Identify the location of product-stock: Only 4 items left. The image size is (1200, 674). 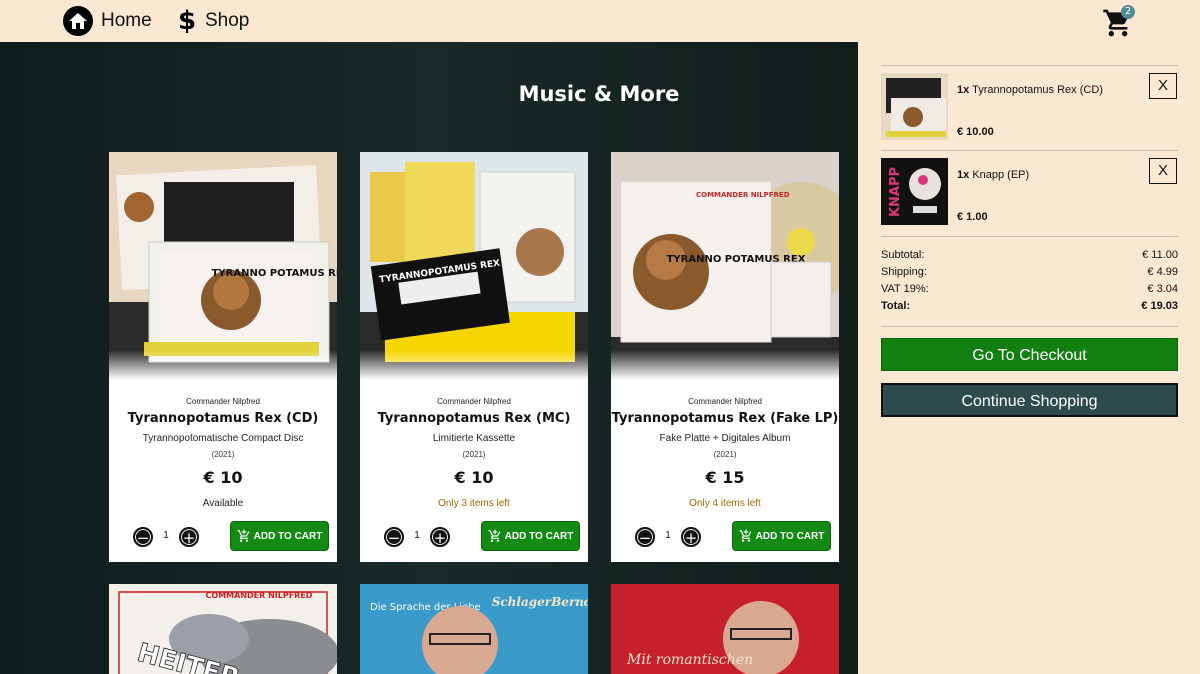
(725, 503).